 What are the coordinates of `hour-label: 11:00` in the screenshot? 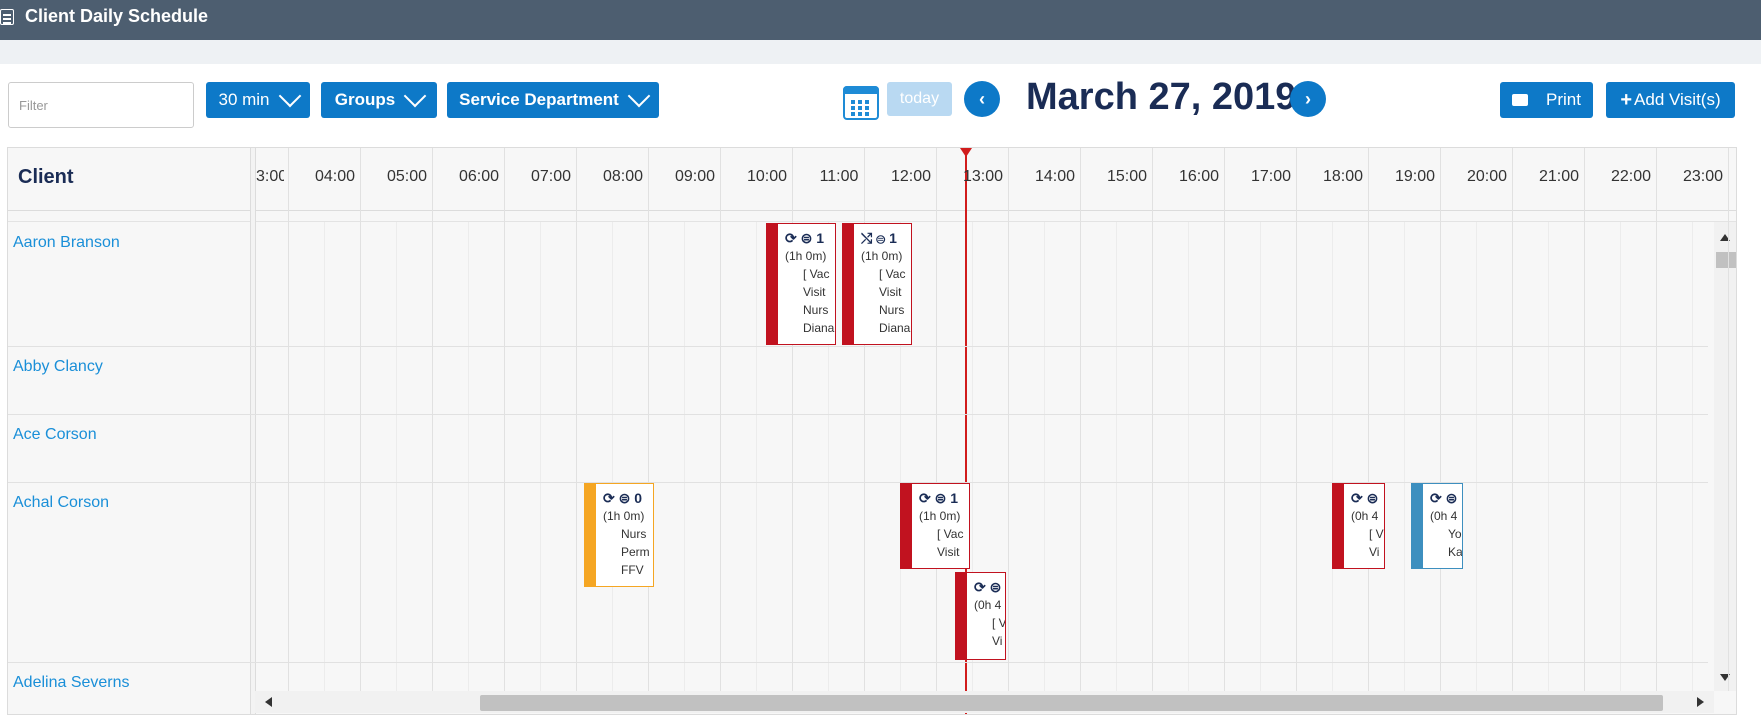 It's located at (839, 176).